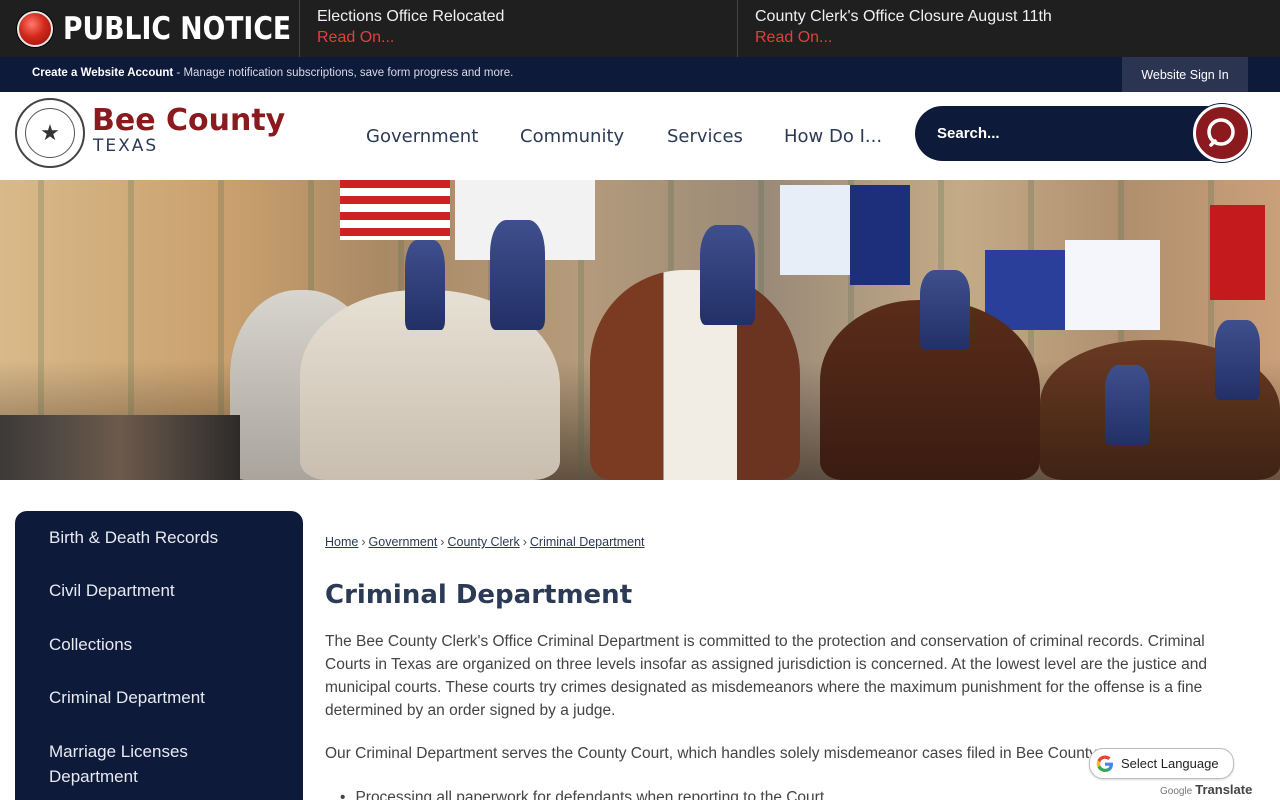 The width and height of the screenshot is (1280, 800). I want to click on public-notice-header: PUBLIC NOTICE, so click(150, 28).